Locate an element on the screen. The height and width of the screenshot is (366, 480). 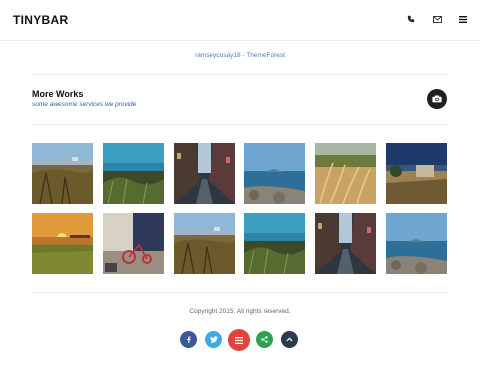
twitter-icon is located at coordinates (213, 339).